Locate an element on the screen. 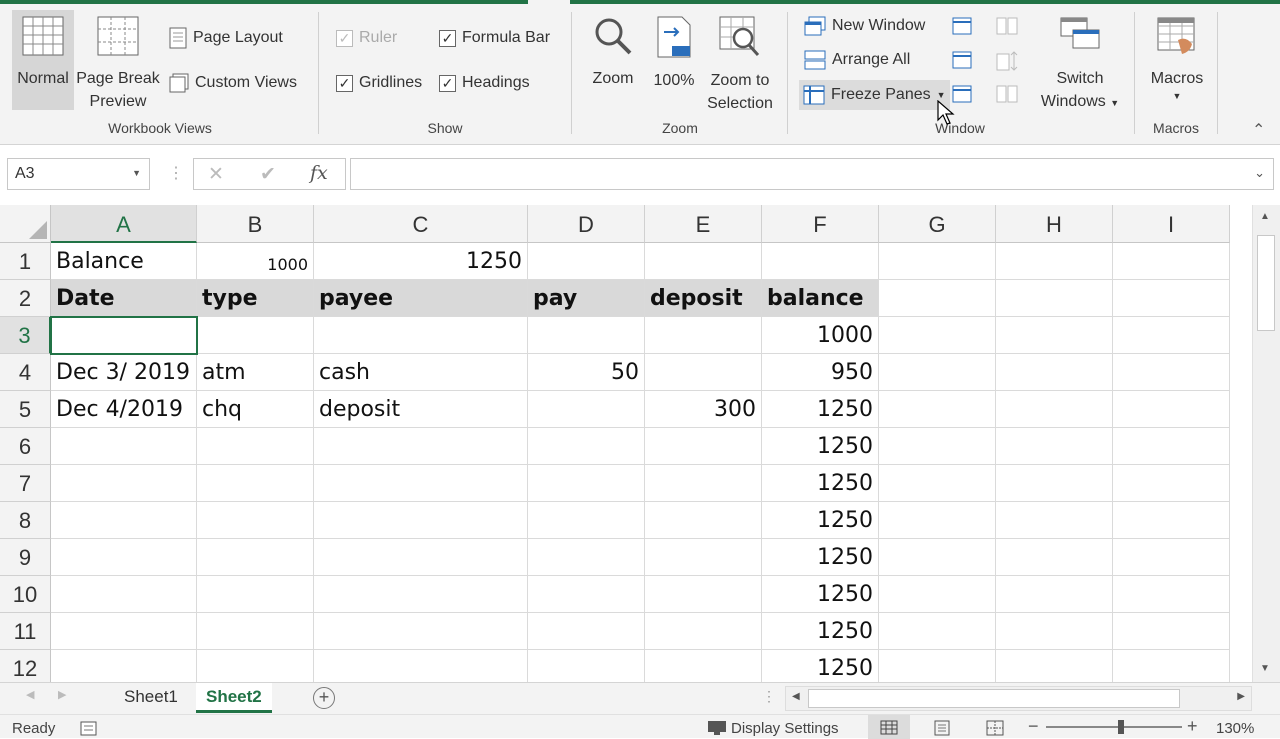  expand-formula-bar-icon: ⌄ is located at coordinates (1259, 173).